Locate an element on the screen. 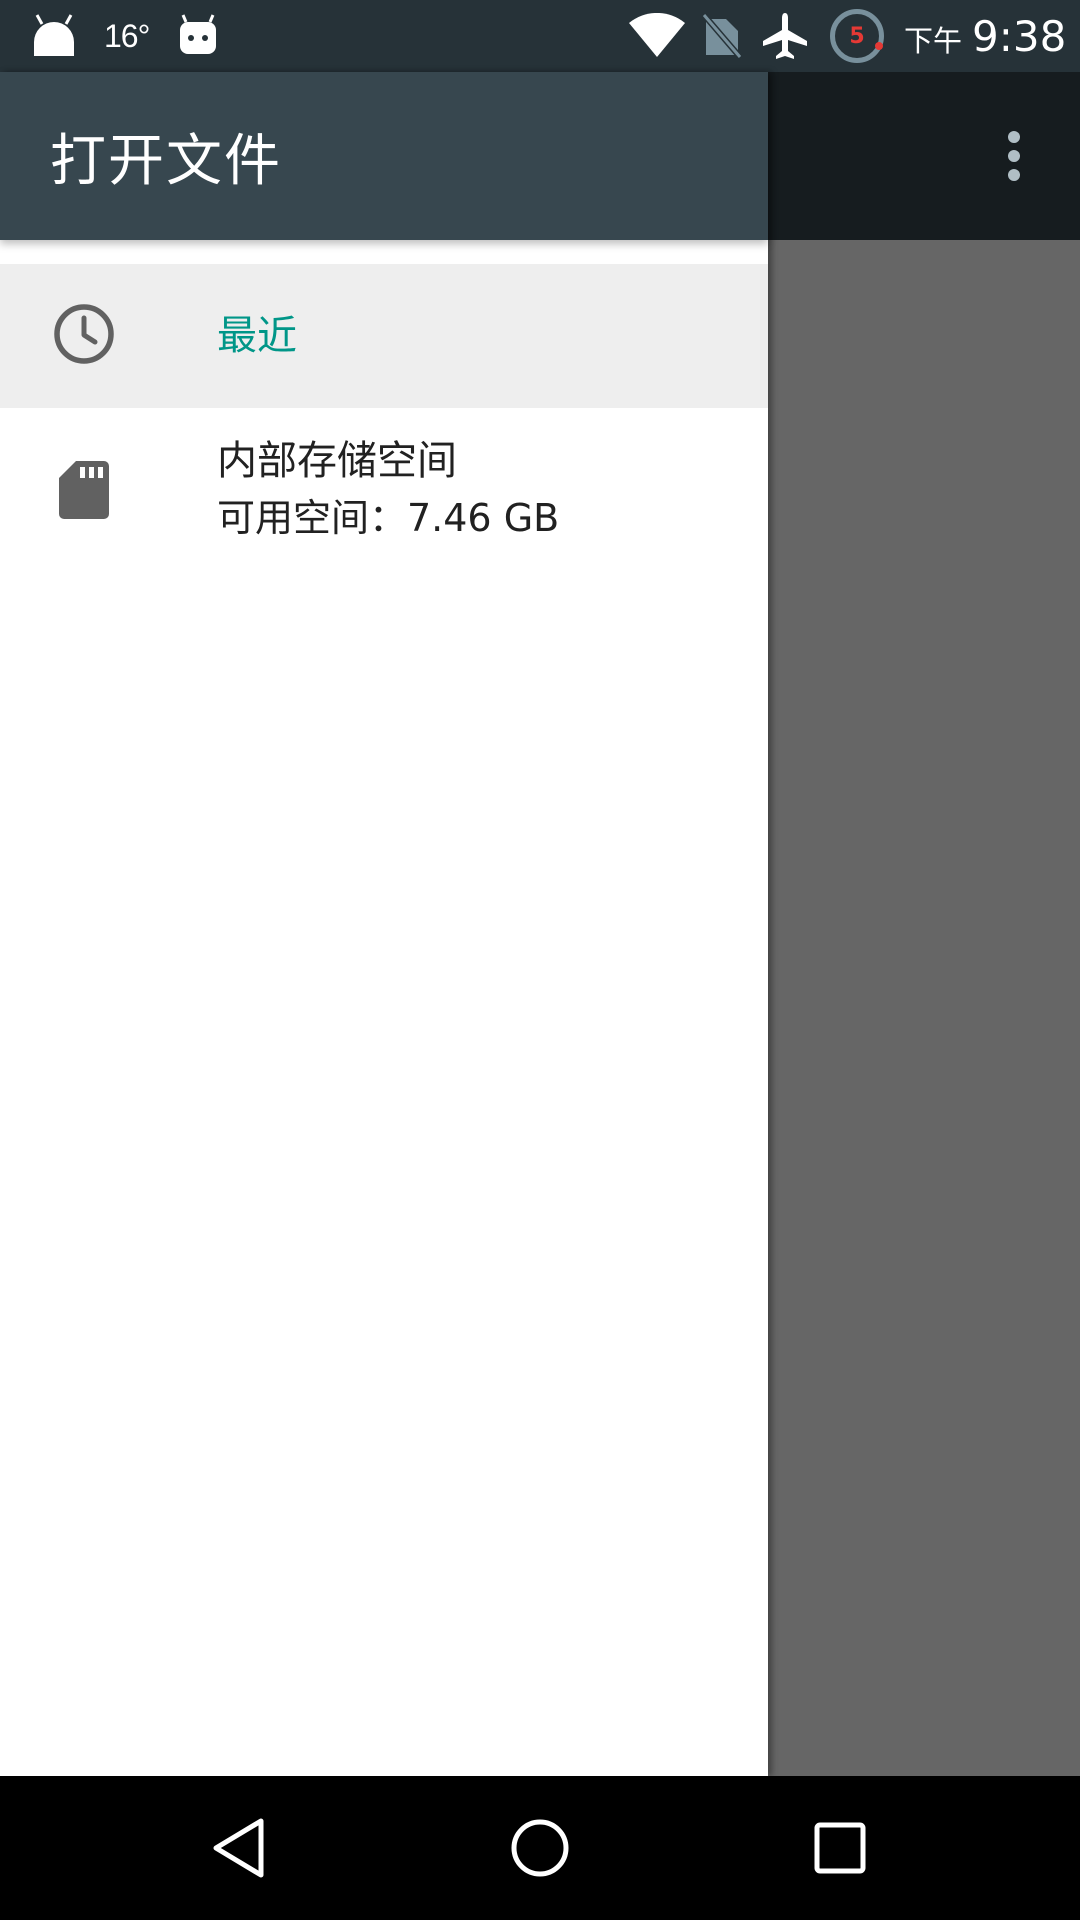 This screenshot has height=1920, width=1080. navigation-bar is located at coordinates (540, 1848).